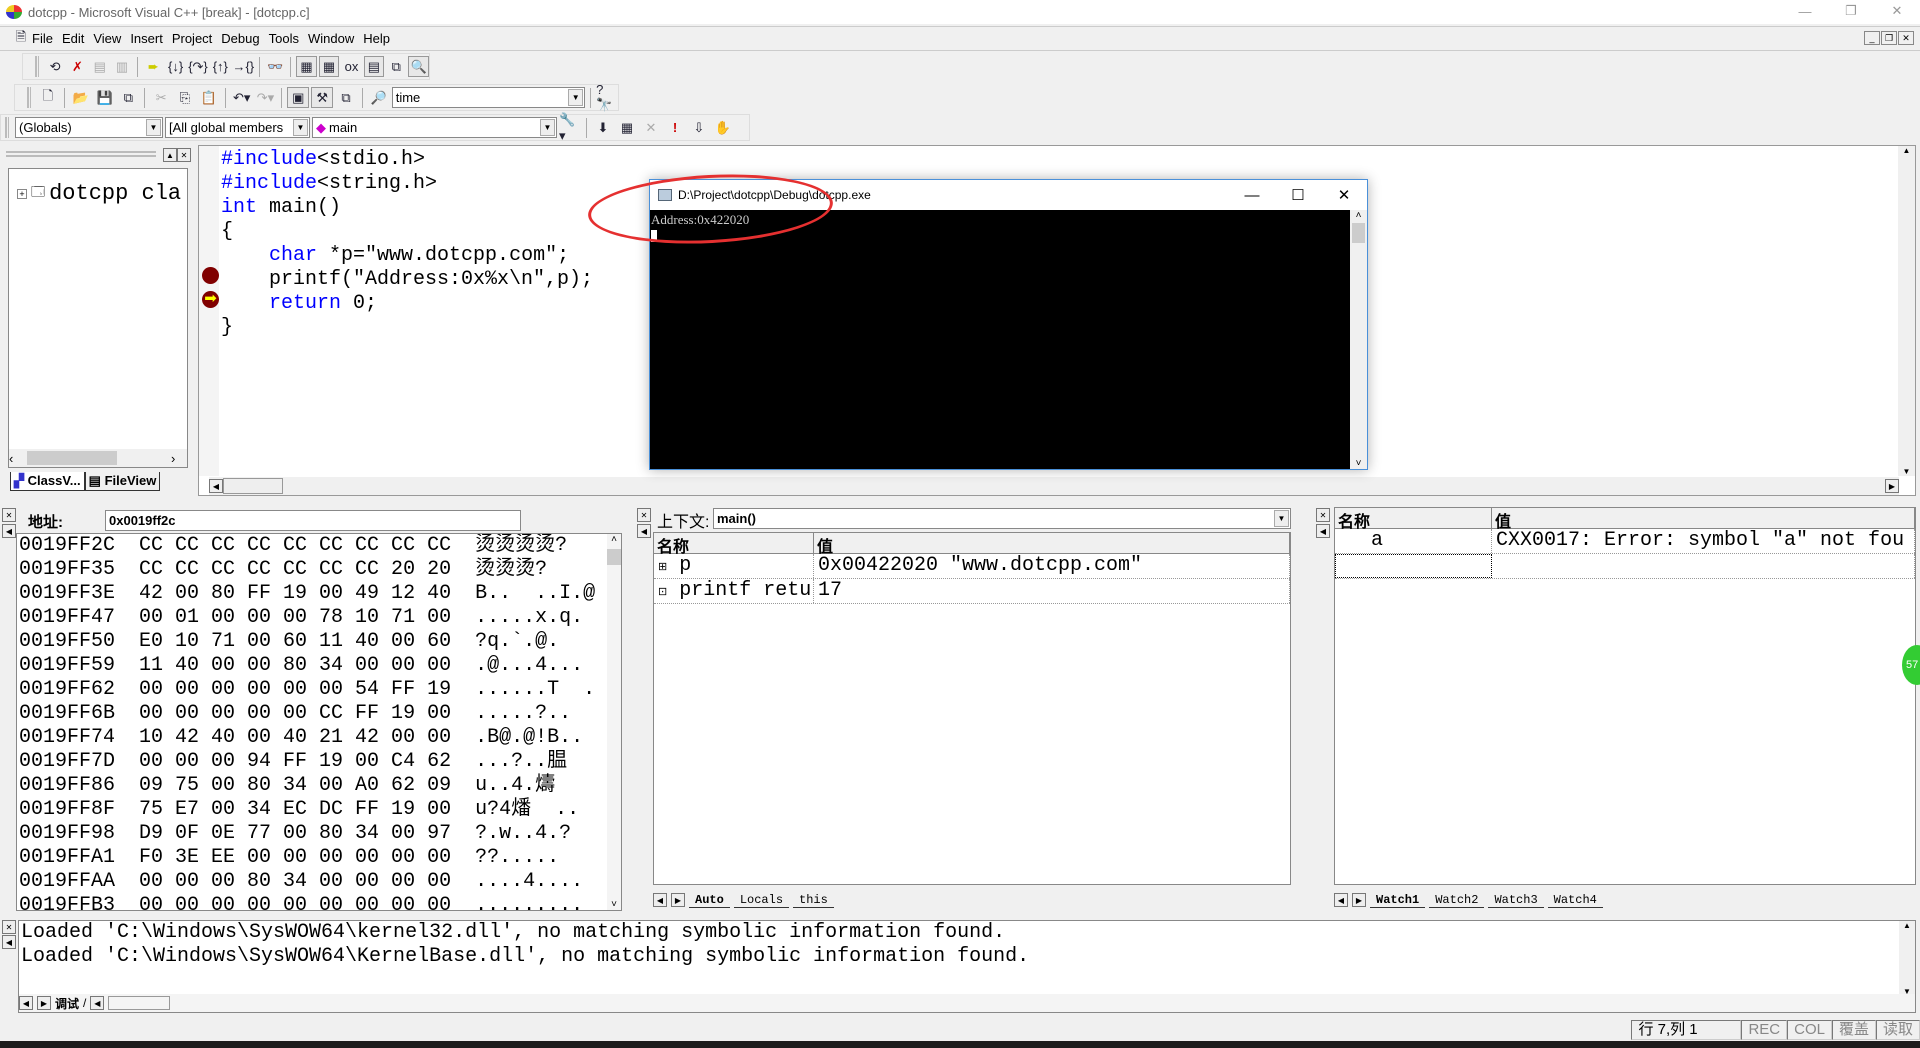  I want to click on undo-icon: ↶▾, so click(242, 97).